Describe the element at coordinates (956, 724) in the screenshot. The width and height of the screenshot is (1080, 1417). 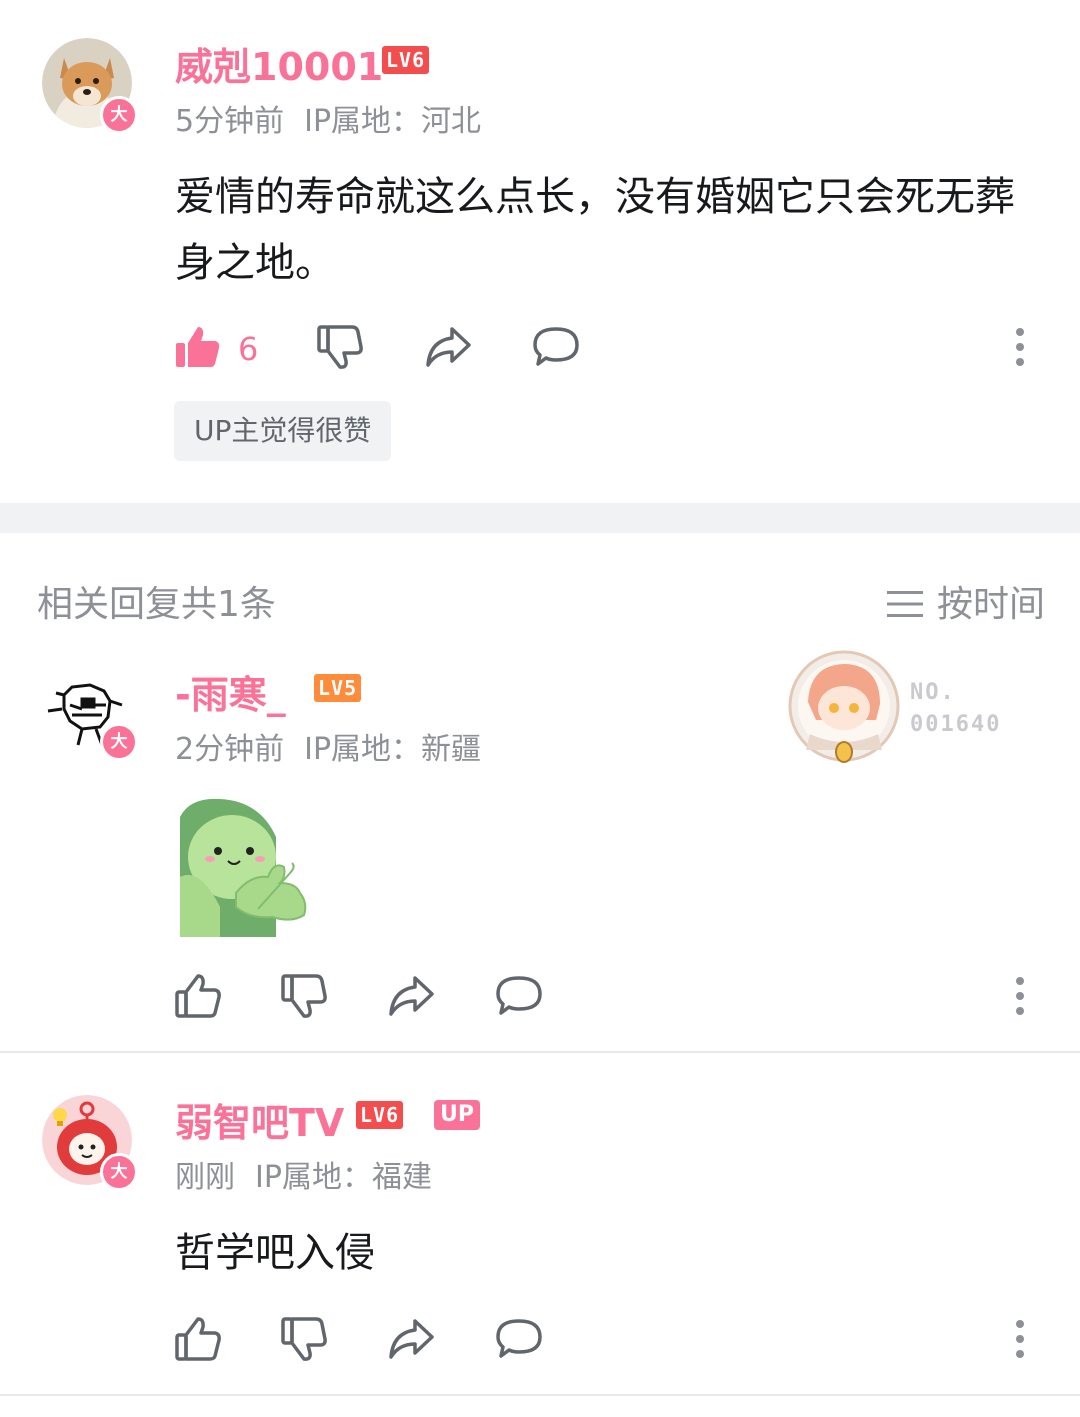
I see `fan-card-number: 001640` at that location.